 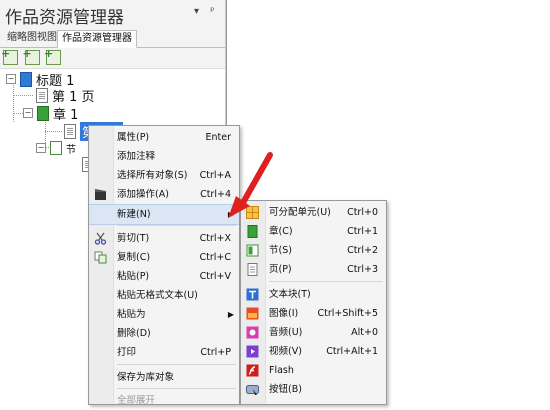 What do you see at coordinates (313, 370) in the screenshot?
I see `submenu-item-flash: Flash` at bounding box center [313, 370].